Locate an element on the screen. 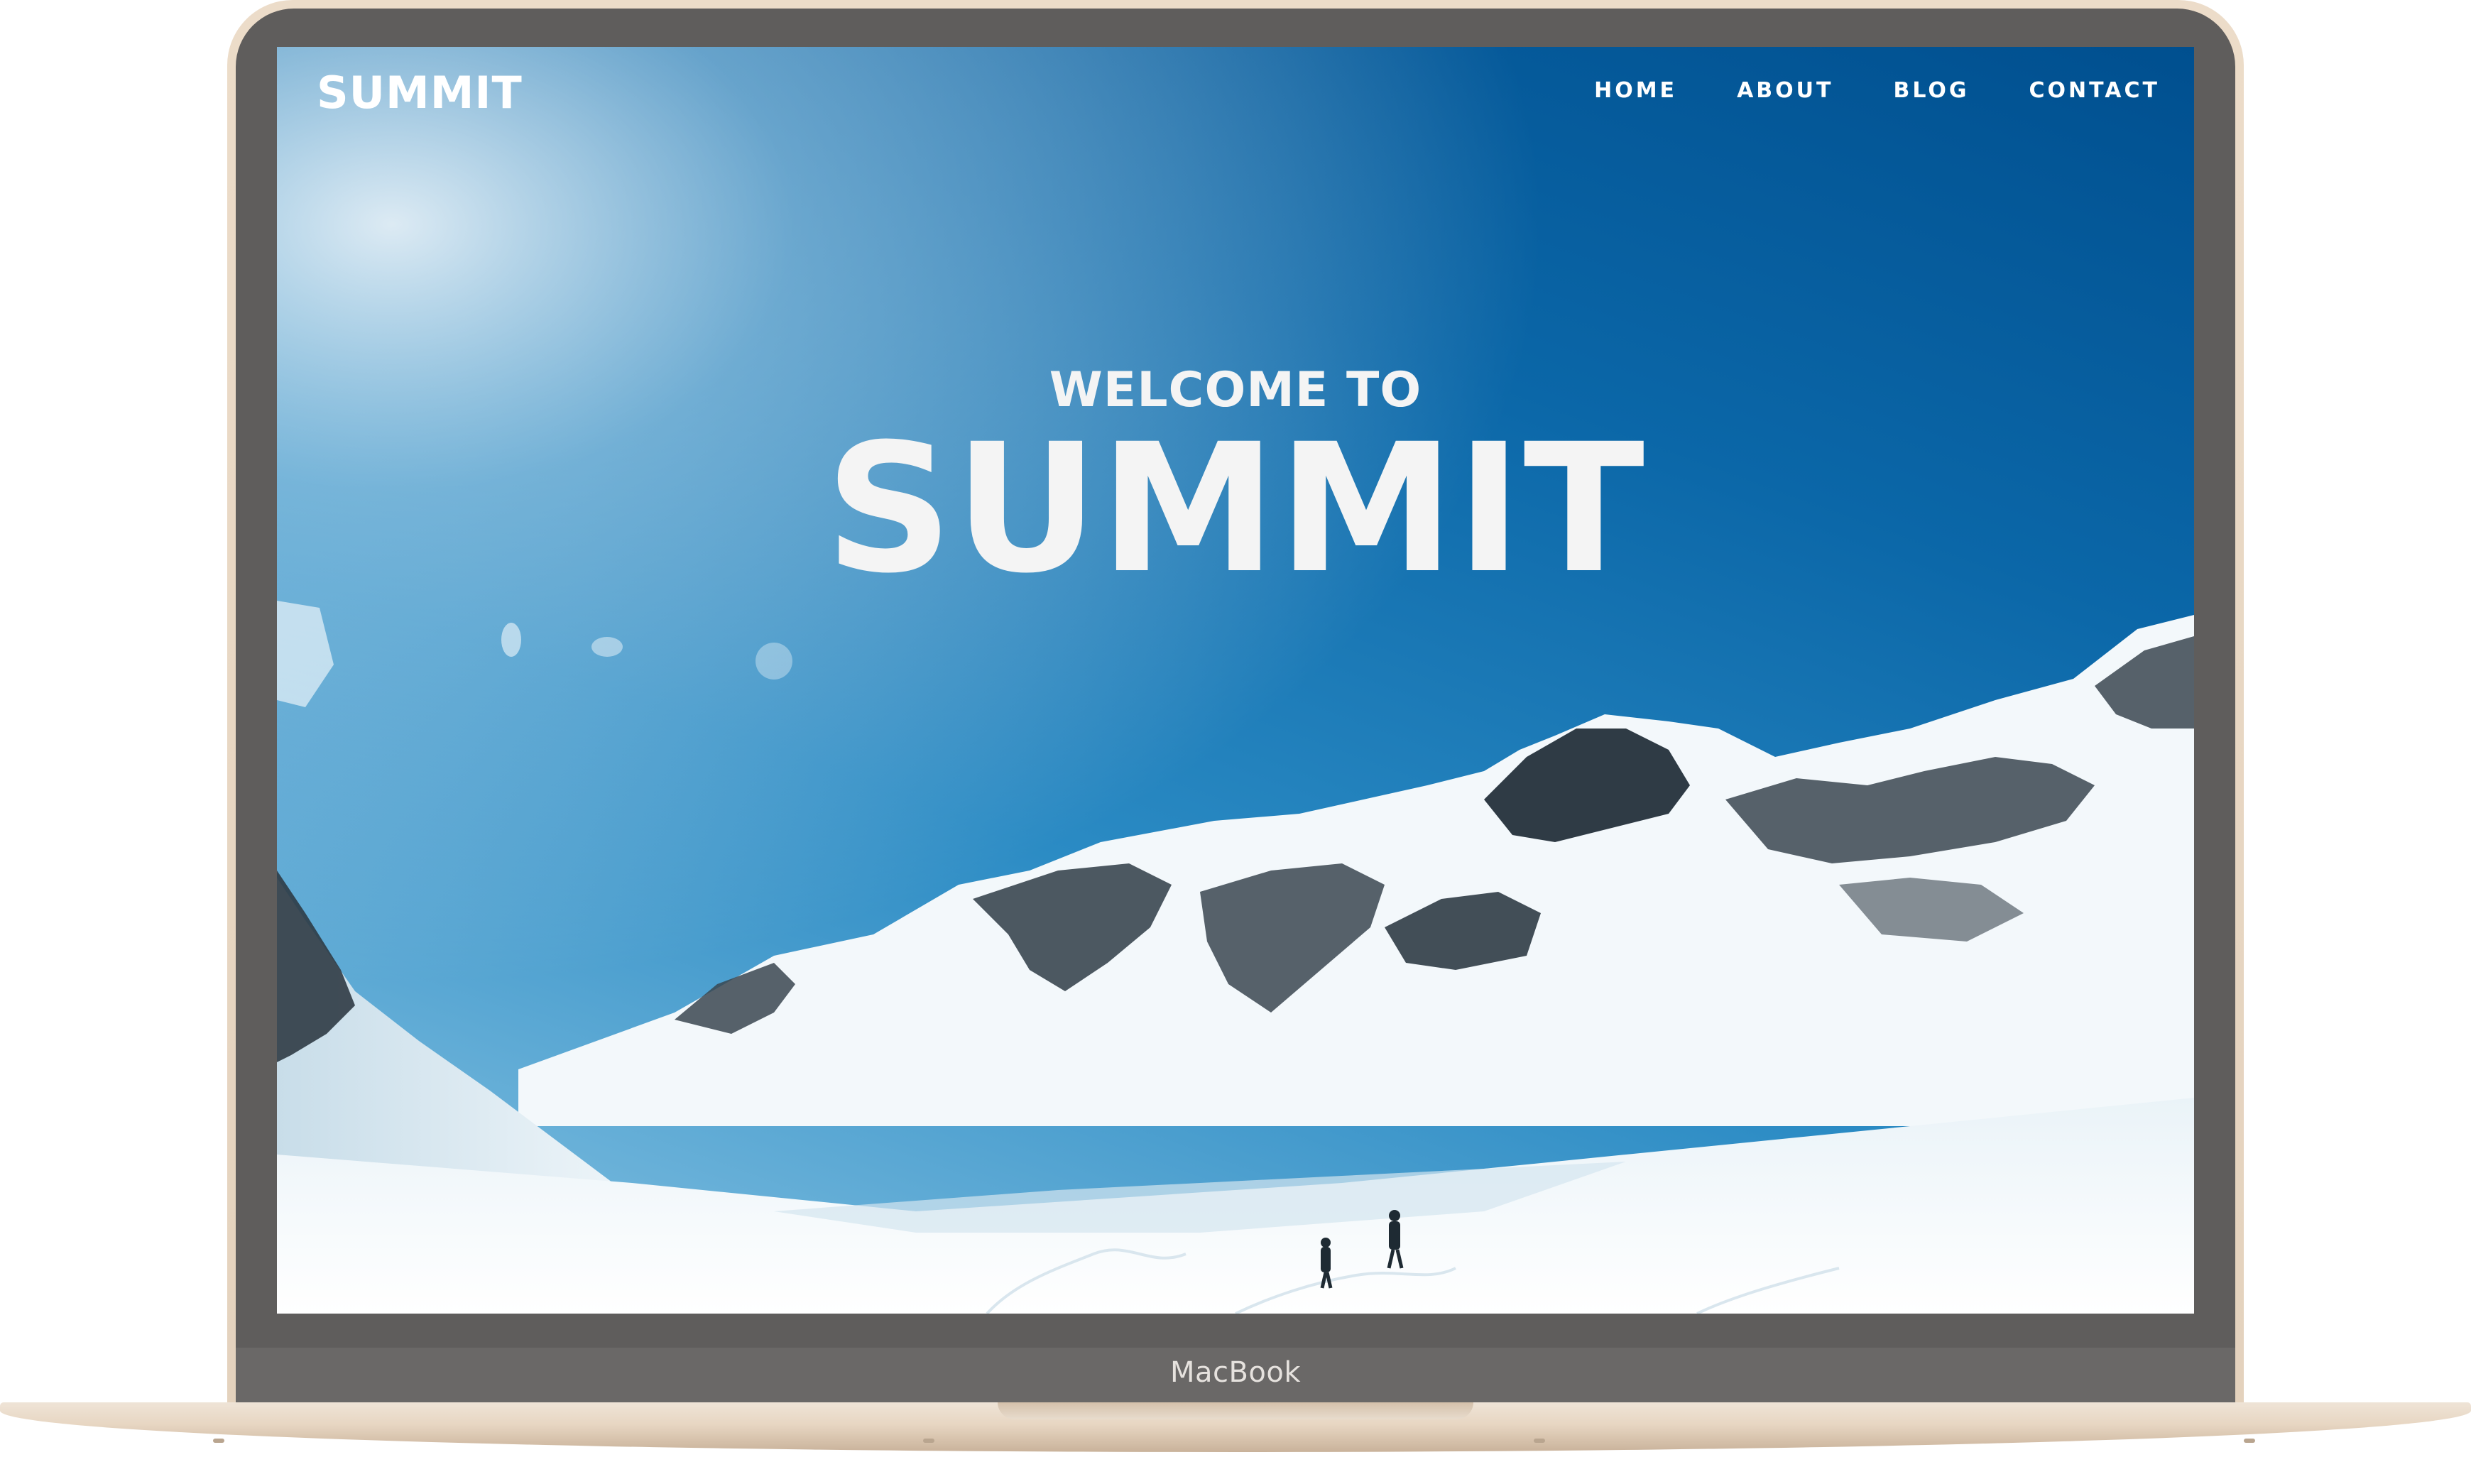 The height and width of the screenshot is (1484, 2471). hero-title: SUMMIT is located at coordinates (1235, 508).